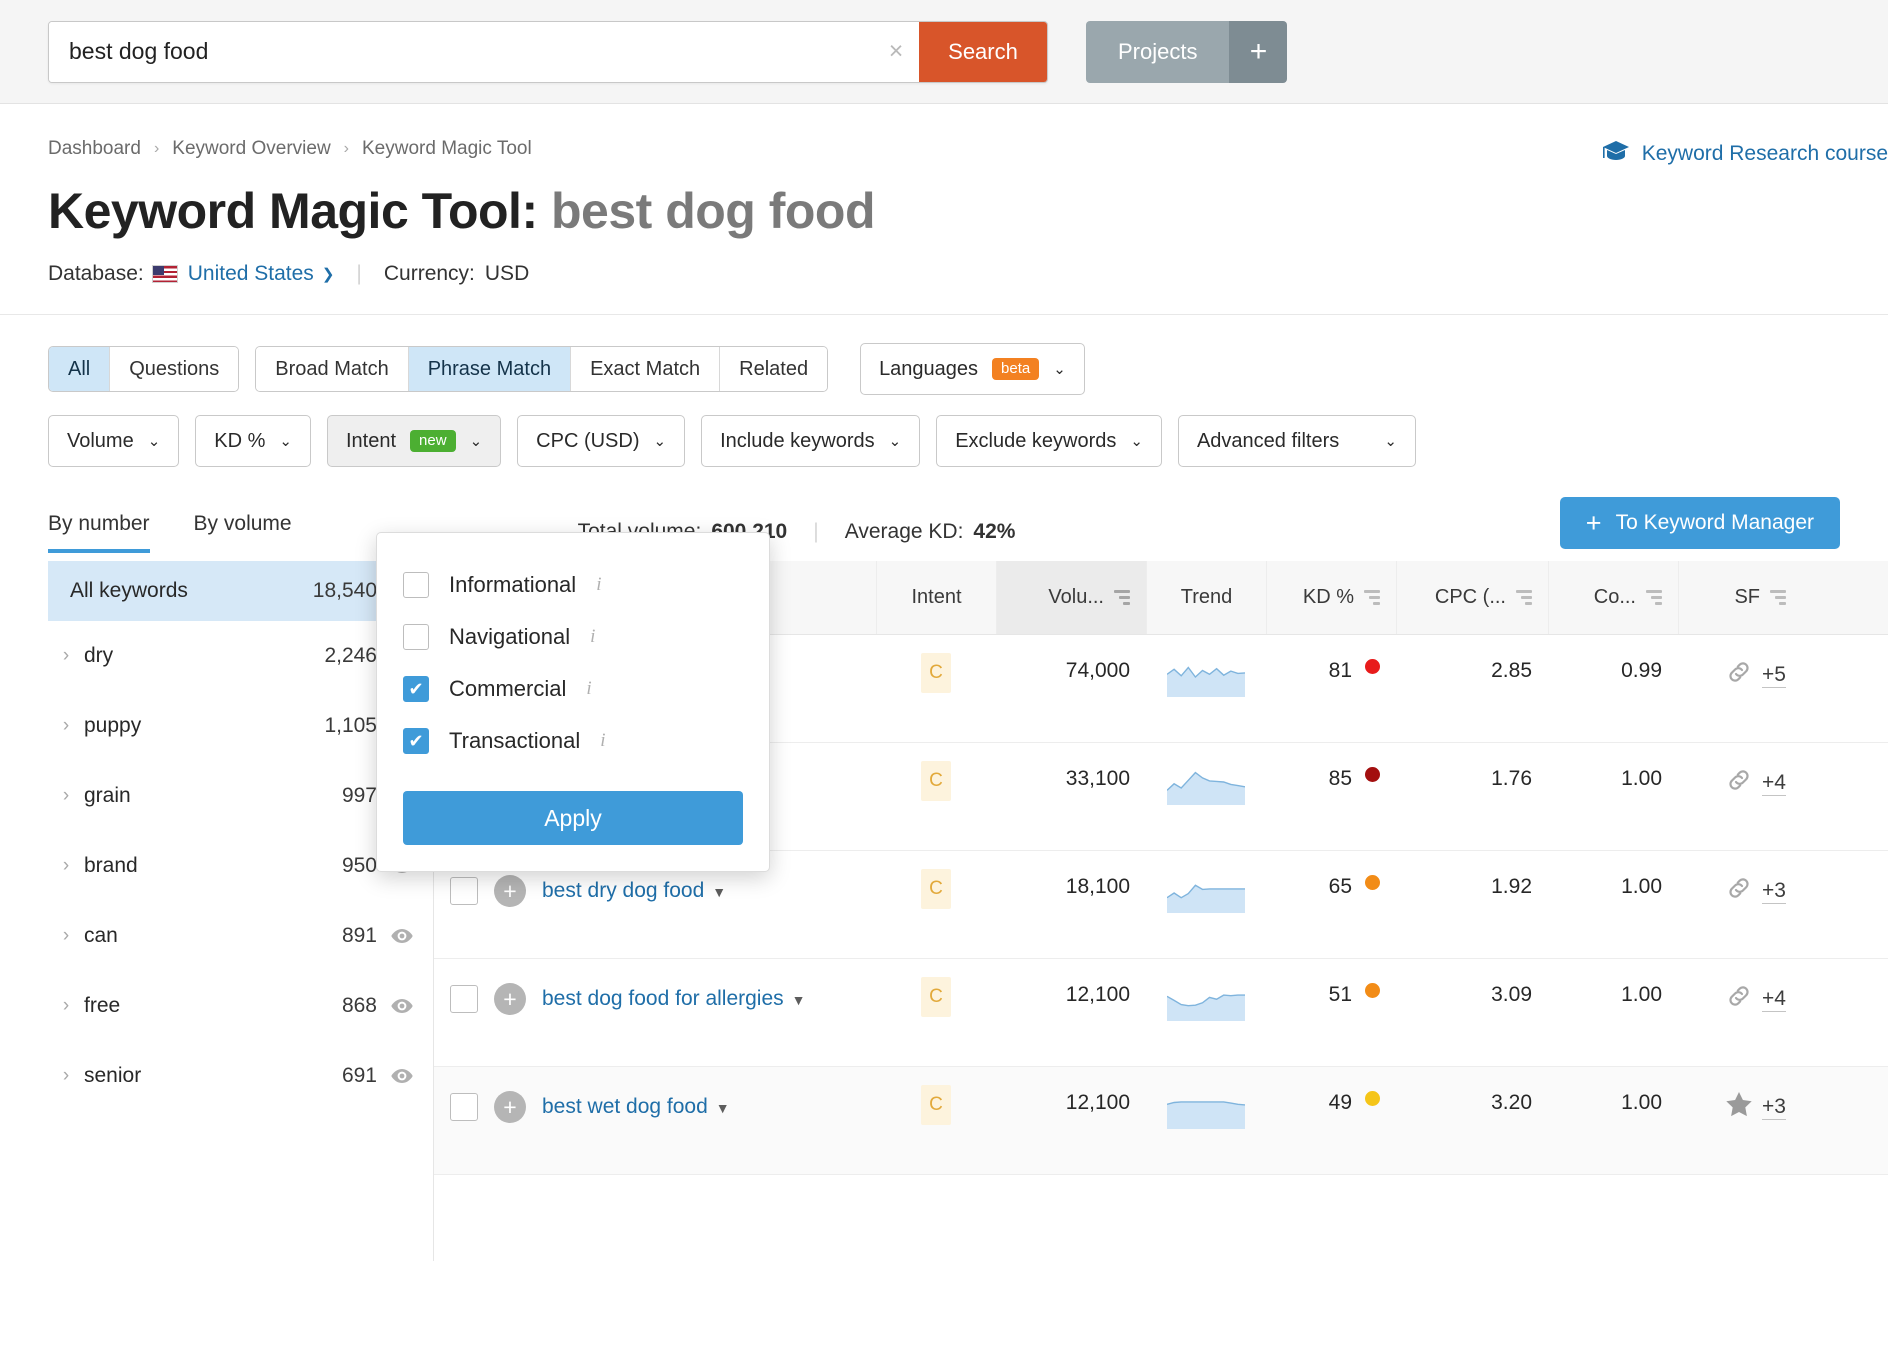  I want to click on column-header-trend: Trend, so click(1206, 597).